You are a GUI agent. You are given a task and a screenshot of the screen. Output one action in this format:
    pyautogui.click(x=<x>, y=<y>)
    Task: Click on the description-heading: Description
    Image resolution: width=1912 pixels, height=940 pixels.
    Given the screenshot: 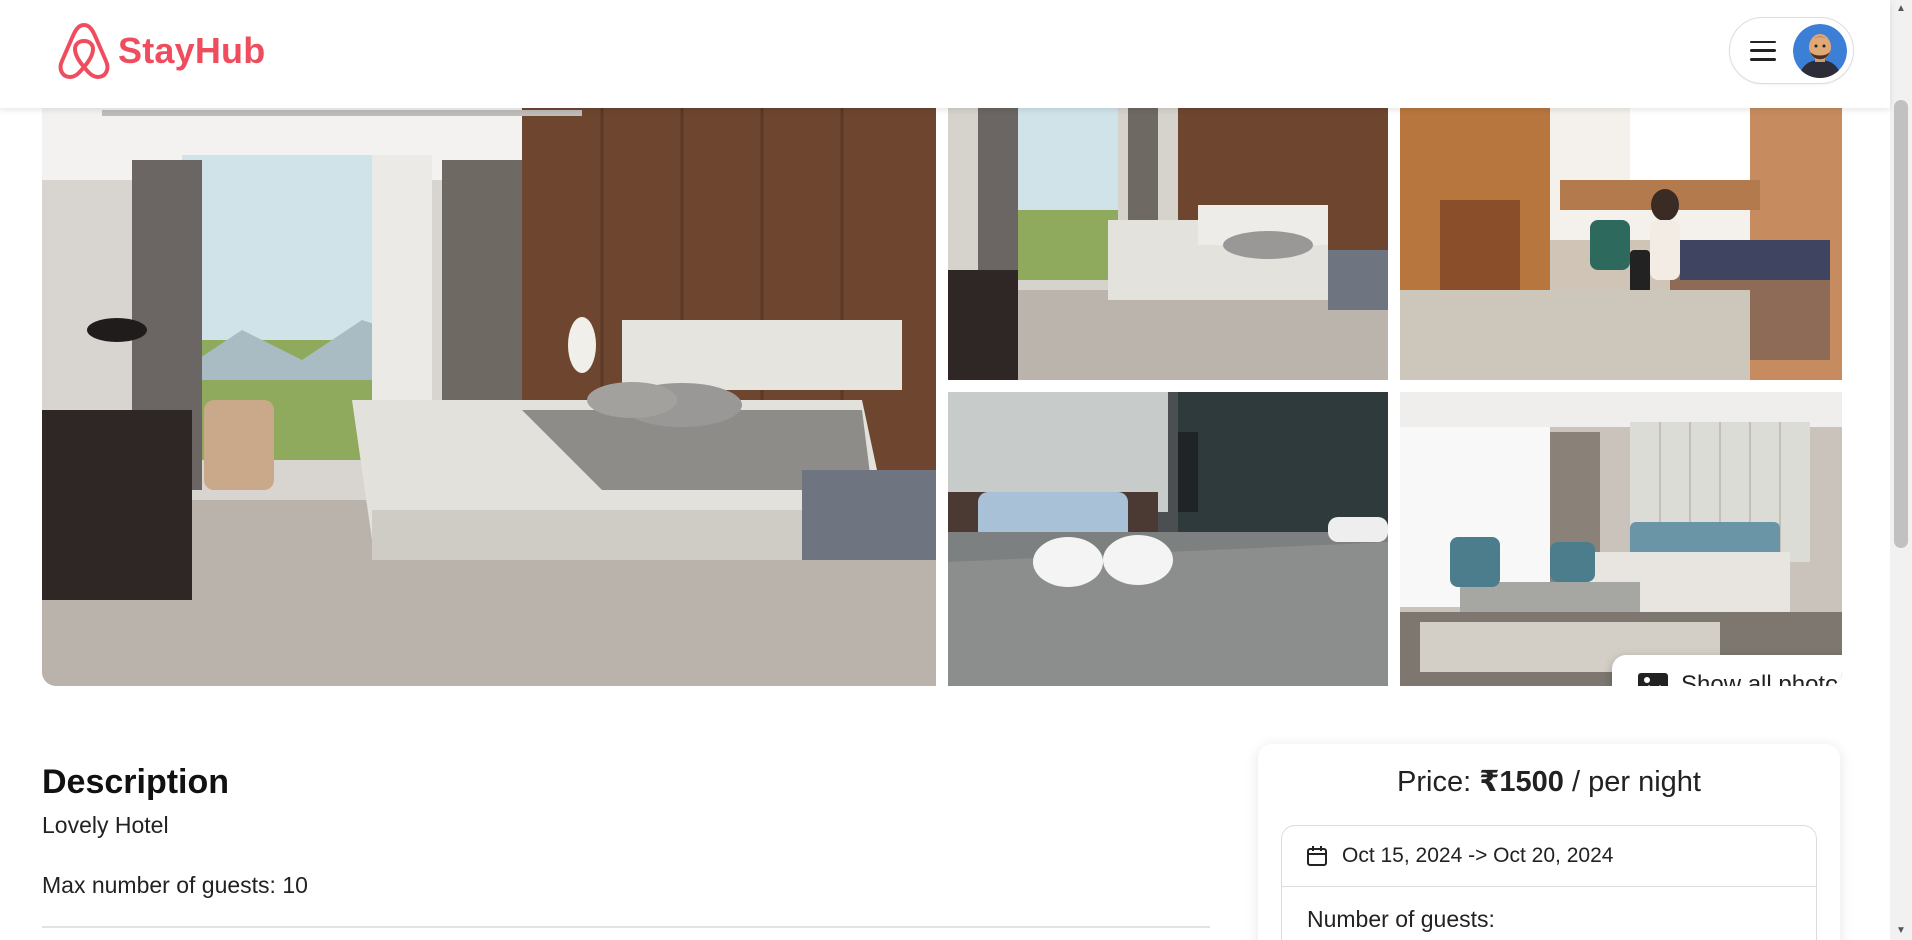 What is the action you would take?
    pyautogui.click(x=136, y=782)
    